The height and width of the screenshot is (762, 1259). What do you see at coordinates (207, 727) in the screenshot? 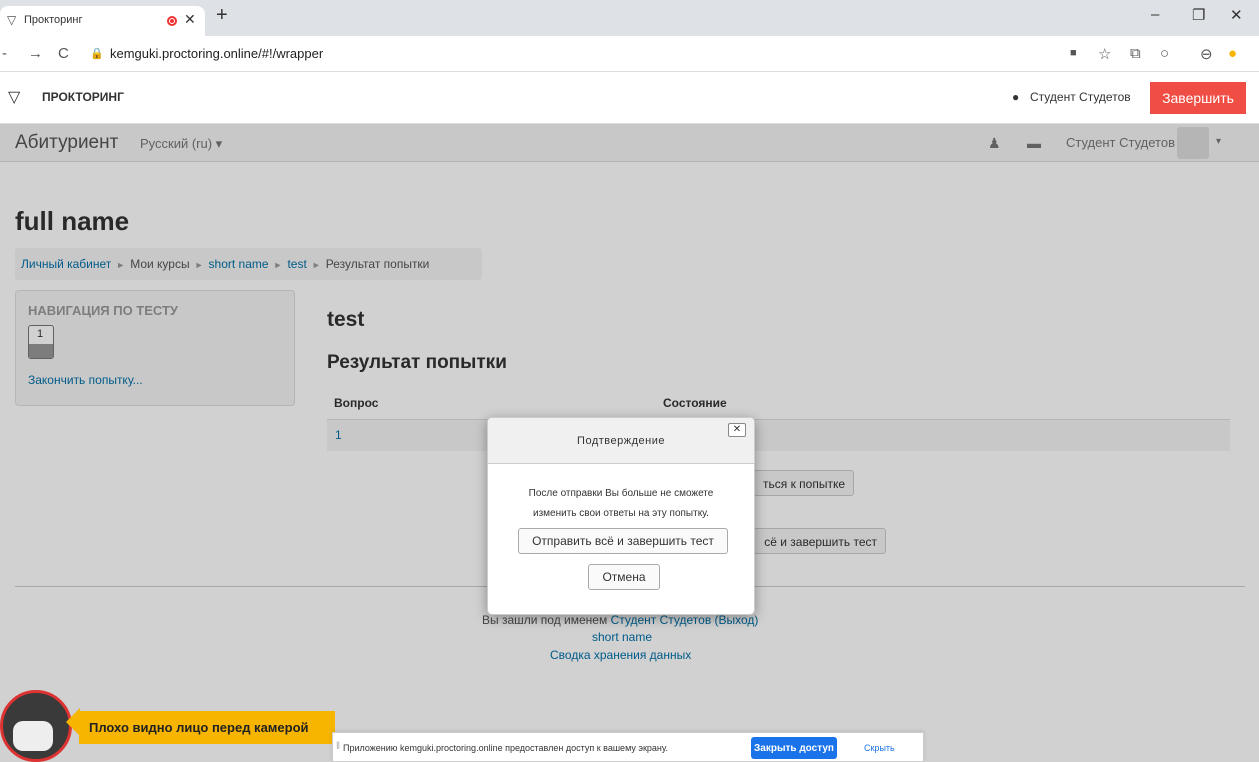
I see `camera-warning: Плохо видно лицо перед камерой` at bounding box center [207, 727].